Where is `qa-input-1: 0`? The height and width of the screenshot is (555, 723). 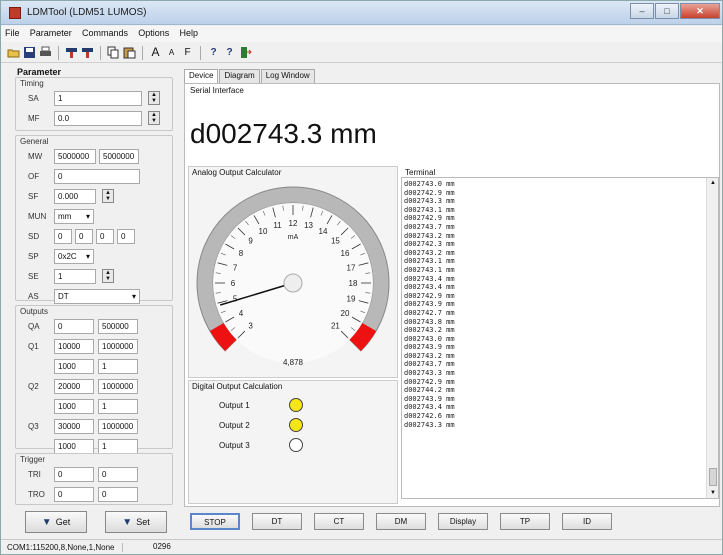 qa-input-1: 0 is located at coordinates (74, 326).